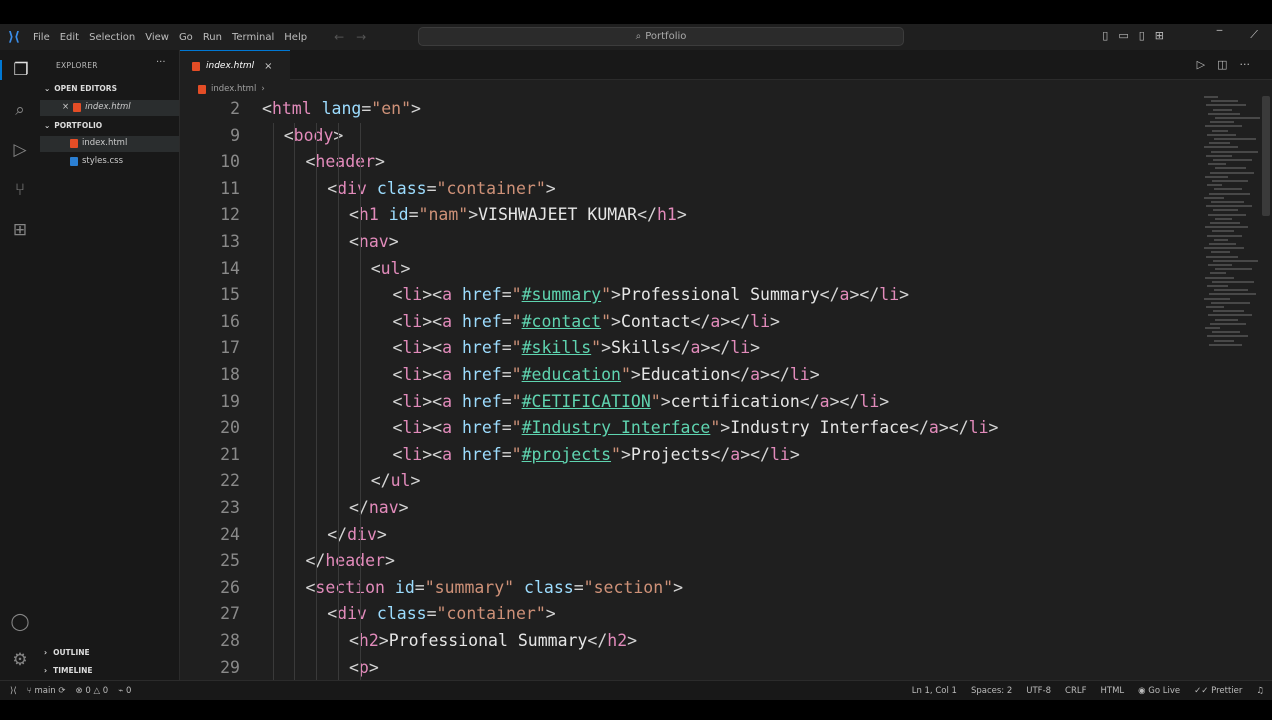 The width and height of the screenshot is (1272, 720). Describe the element at coordinates (253, 37) in the screenshot. I see `menu-terminal: Terminal` at that location.